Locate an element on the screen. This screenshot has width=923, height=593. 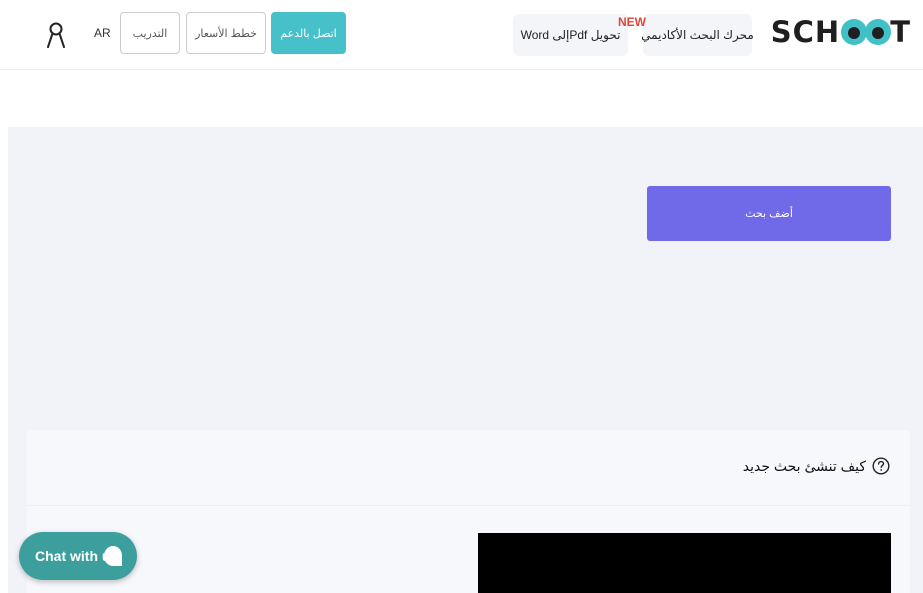
contact-support-label: اتصل بالدعم is located at coordinates (308, 33).